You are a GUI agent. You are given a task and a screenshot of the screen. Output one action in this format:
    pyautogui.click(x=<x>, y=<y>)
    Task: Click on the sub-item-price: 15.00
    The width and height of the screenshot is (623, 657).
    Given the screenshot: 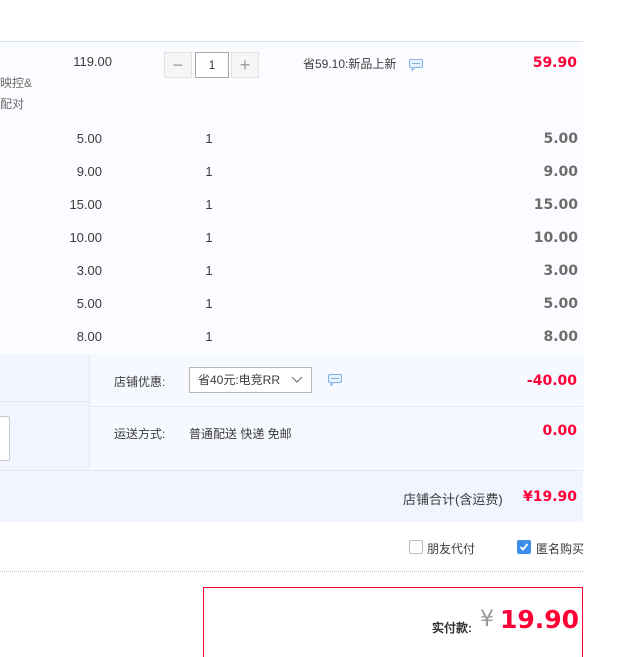 What is the action you would take?
    pyautogui.click(x=85, y=204)
    